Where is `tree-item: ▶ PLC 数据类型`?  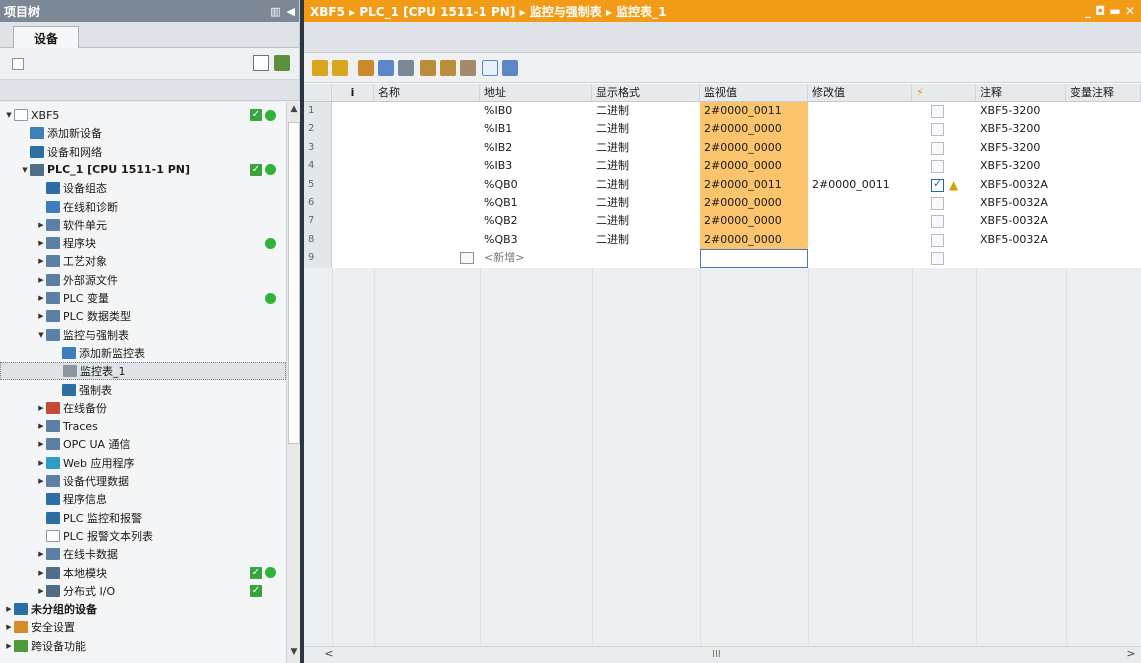
tree-item: ▶ PLC 数据类型 is located at coordinates (143, 316).